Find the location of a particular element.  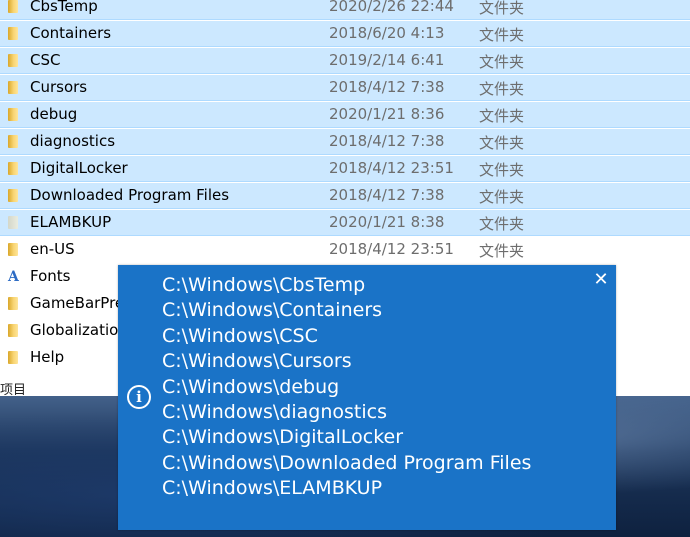

file-name: diagnostics is located at coordinates (73, 141).